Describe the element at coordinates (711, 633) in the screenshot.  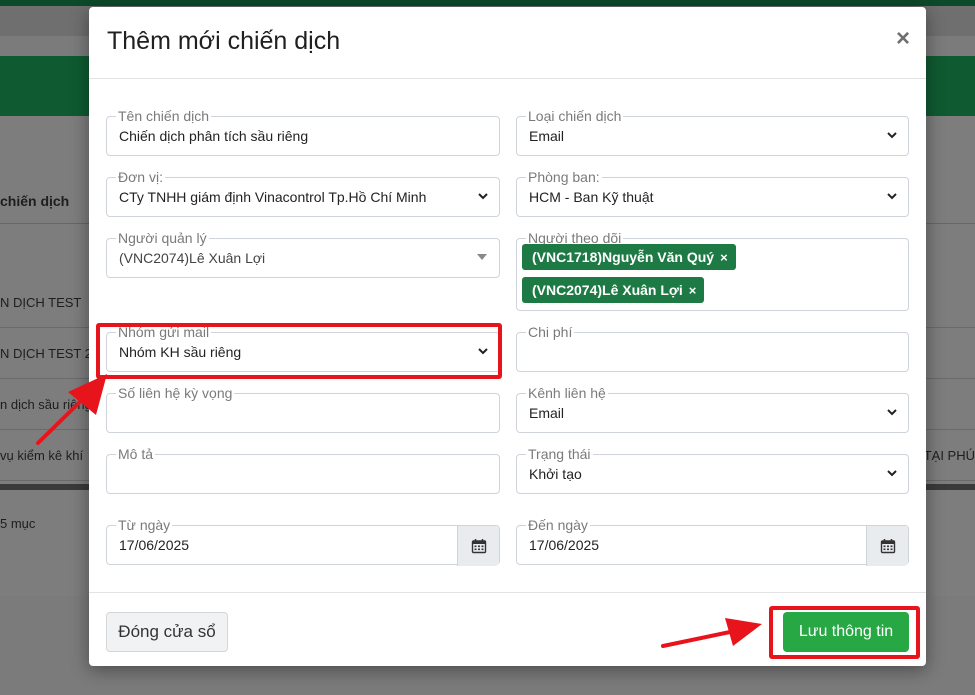
I see `arrow-to-save-button` at that location.